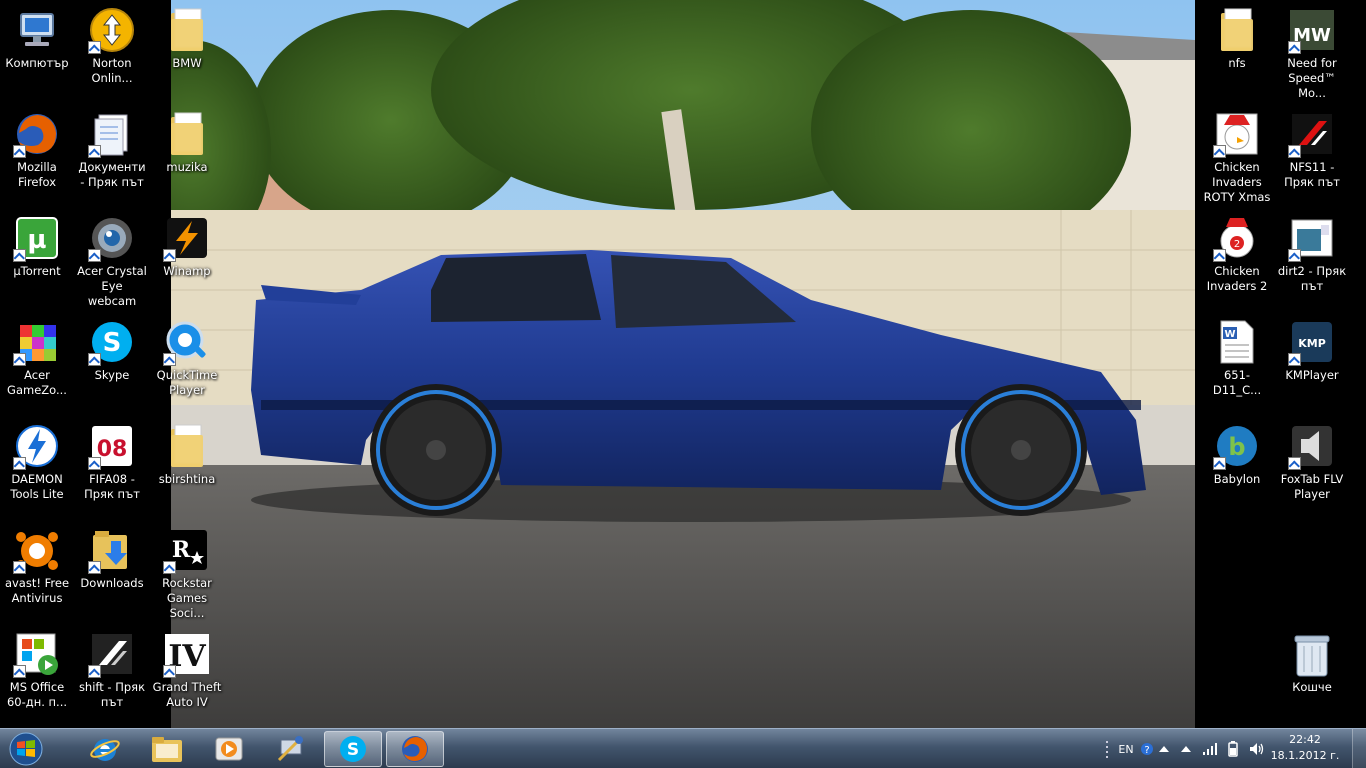  I want to click on desktop-icon-recycle: Кошче, so click(1312, 674).